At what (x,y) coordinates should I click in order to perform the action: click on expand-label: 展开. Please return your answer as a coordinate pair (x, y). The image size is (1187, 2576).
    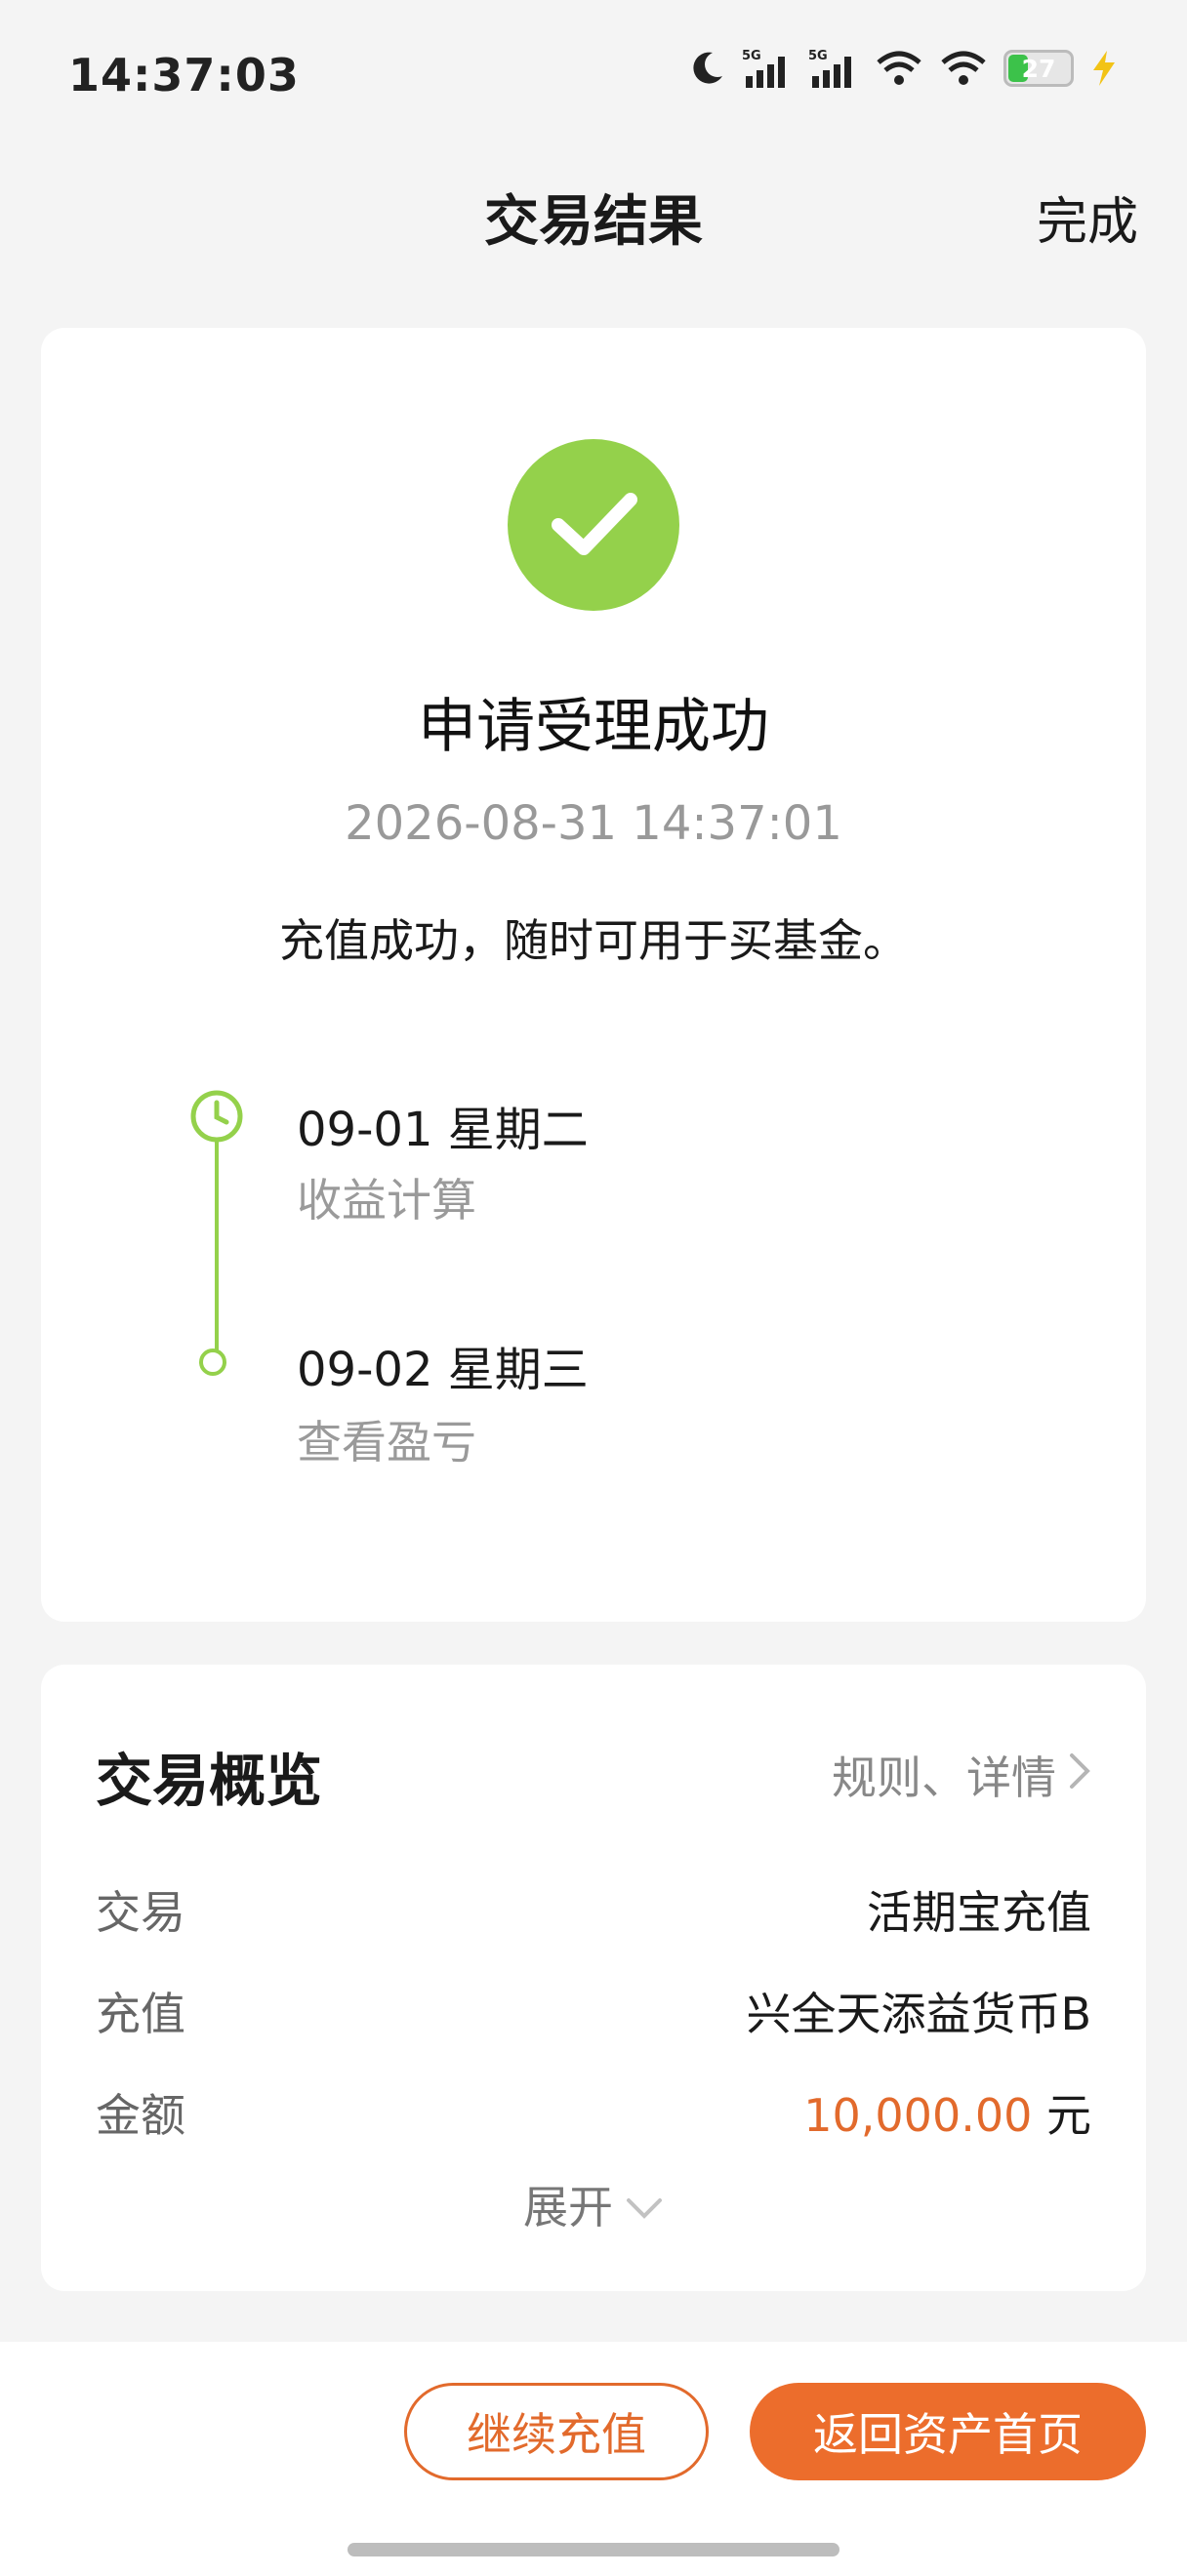
    Looking at the image, I should click on (568, 2207).